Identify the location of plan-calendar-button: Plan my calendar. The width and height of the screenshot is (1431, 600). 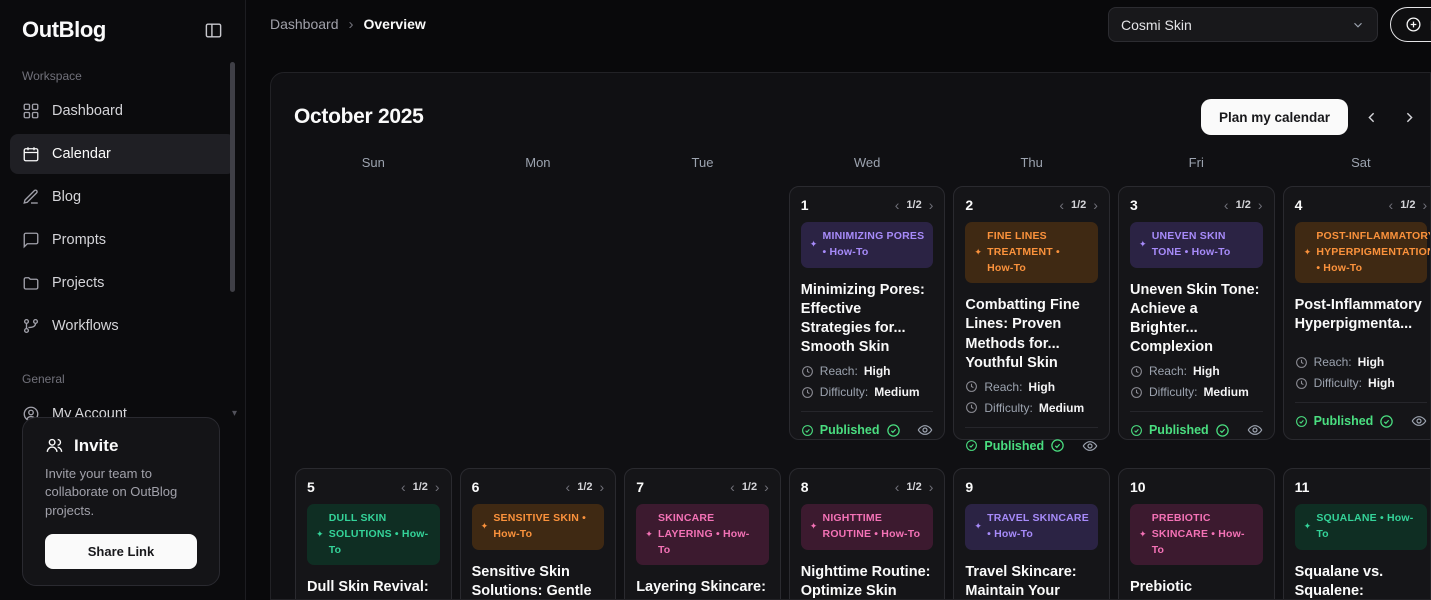
(1274, 117).